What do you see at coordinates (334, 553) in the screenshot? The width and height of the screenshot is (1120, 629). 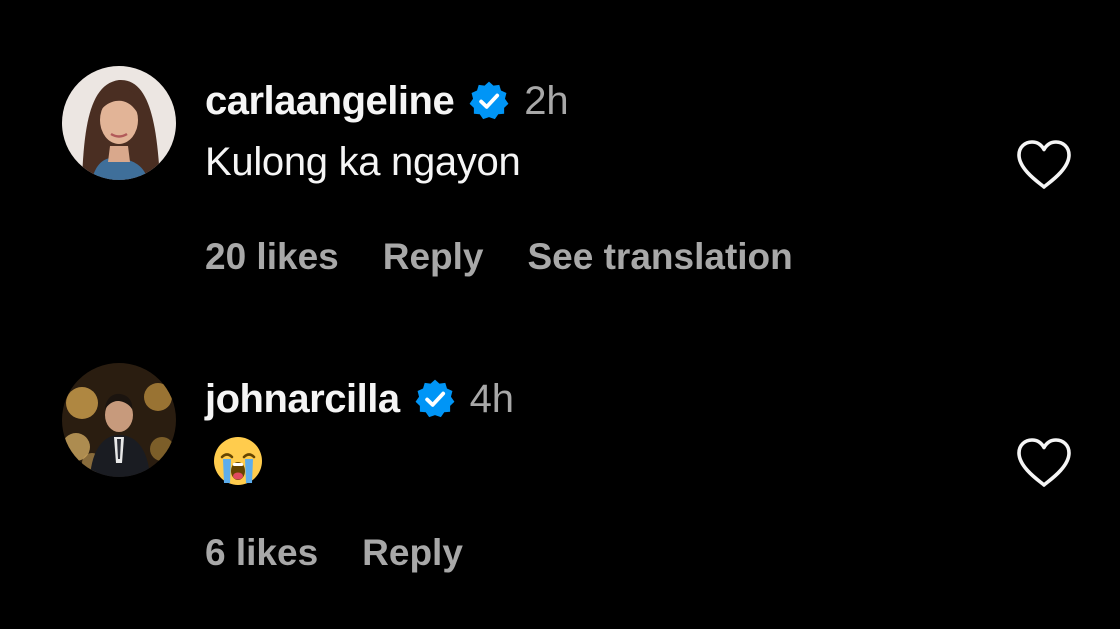 I see `comment-actions: 6 likes Reply` at bounding box center [334, 553].